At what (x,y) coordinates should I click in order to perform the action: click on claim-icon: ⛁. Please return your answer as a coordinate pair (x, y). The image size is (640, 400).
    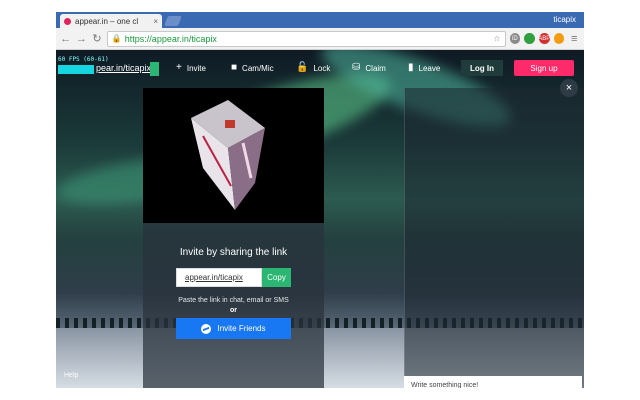
    Looking at the image, I should click on (356, 67).